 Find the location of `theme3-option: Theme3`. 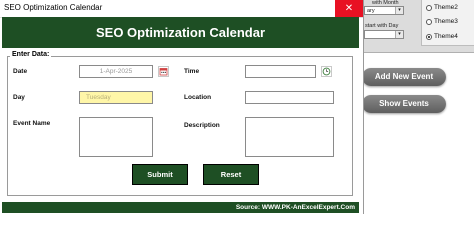

theme3-option: Theme3 is located at coordinates (442, 21).